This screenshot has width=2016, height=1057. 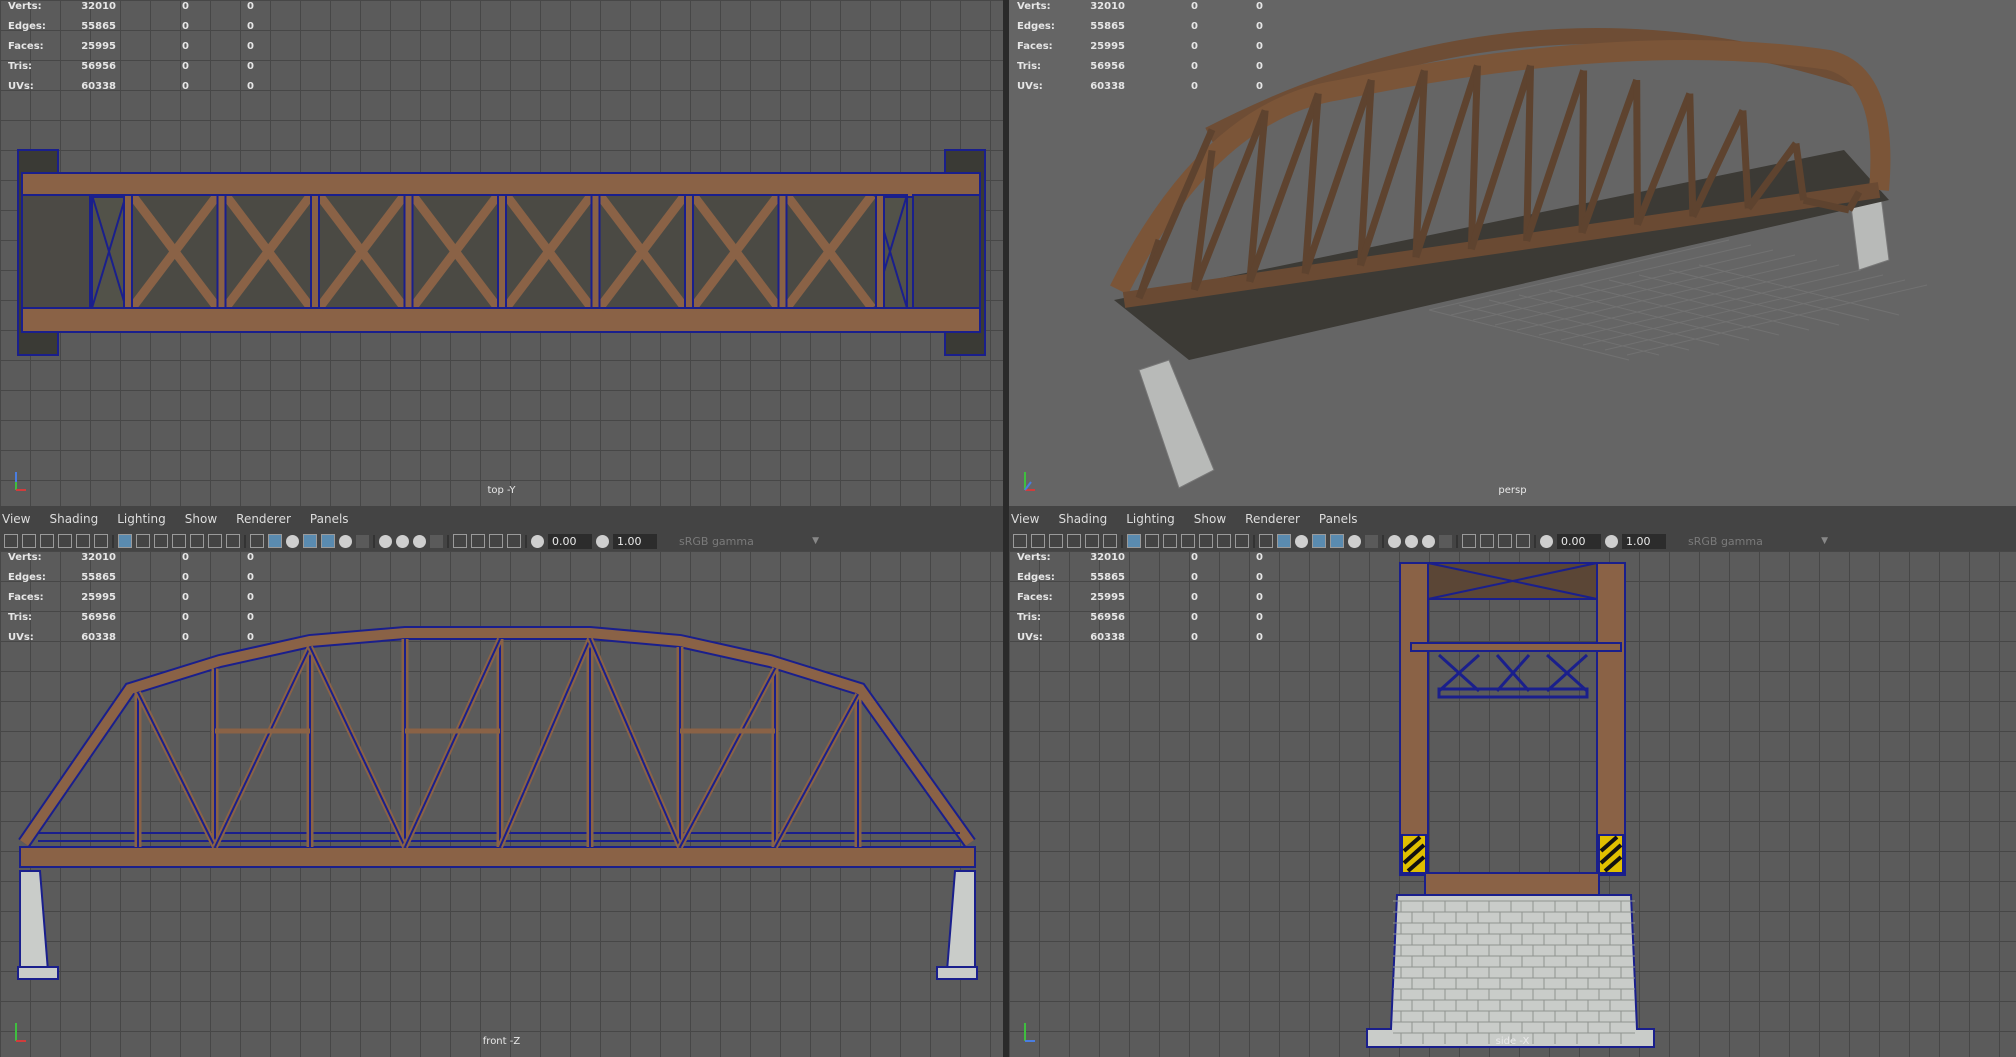 I want to click on panel-toolbar: 0.00 1.00 sRGB gamma ▼, so click(x=1512, y=541).